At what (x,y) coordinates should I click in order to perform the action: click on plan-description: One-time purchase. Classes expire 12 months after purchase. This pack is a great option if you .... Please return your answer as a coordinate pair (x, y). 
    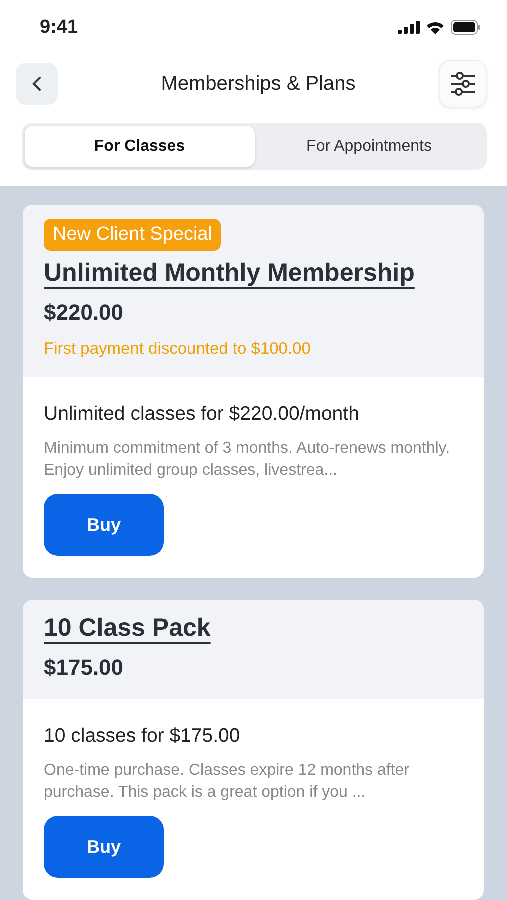
    Looking at the image, I should click on (227, 782).